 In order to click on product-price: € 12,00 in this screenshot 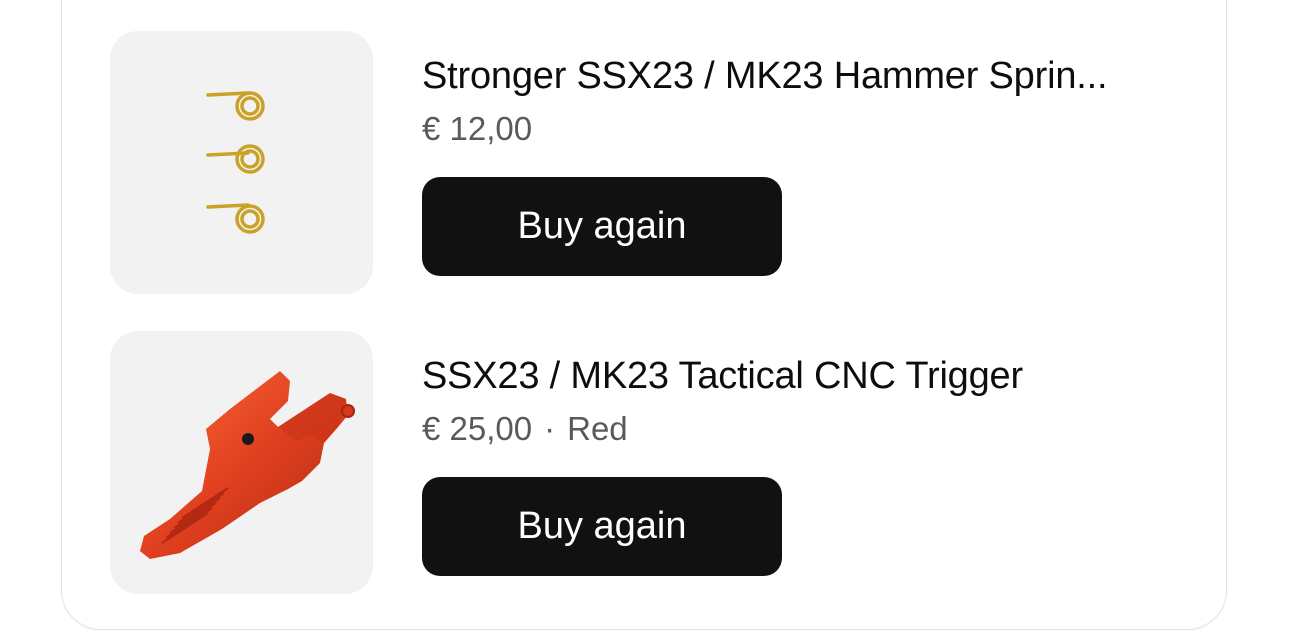, I will do `click(477, 128)`.